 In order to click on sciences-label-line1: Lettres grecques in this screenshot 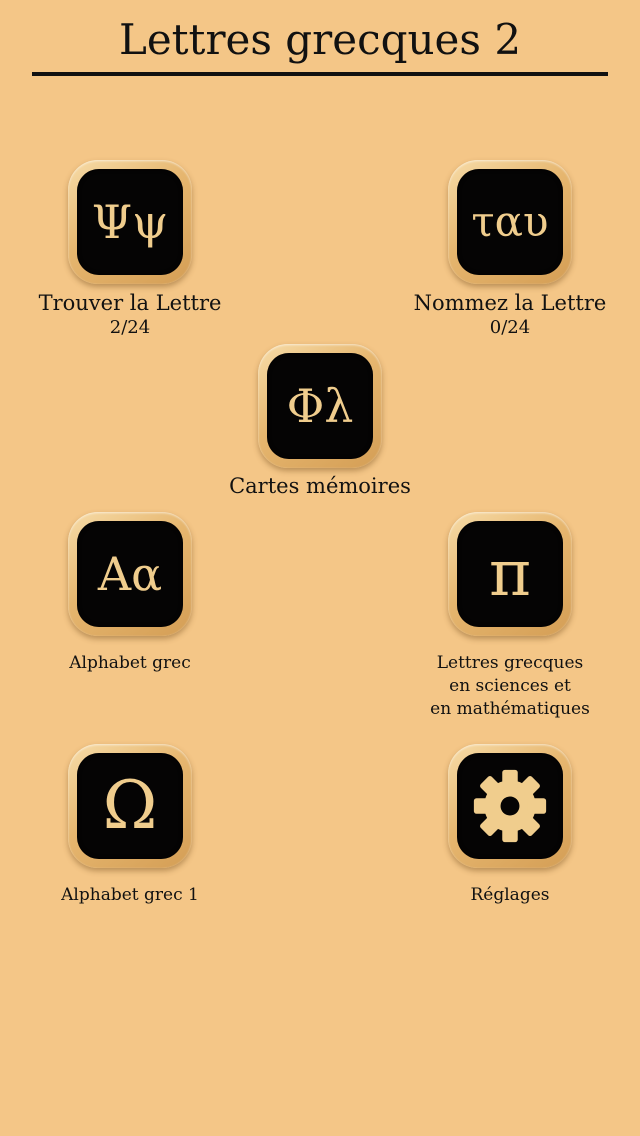, I will do `click(510, 663)`.